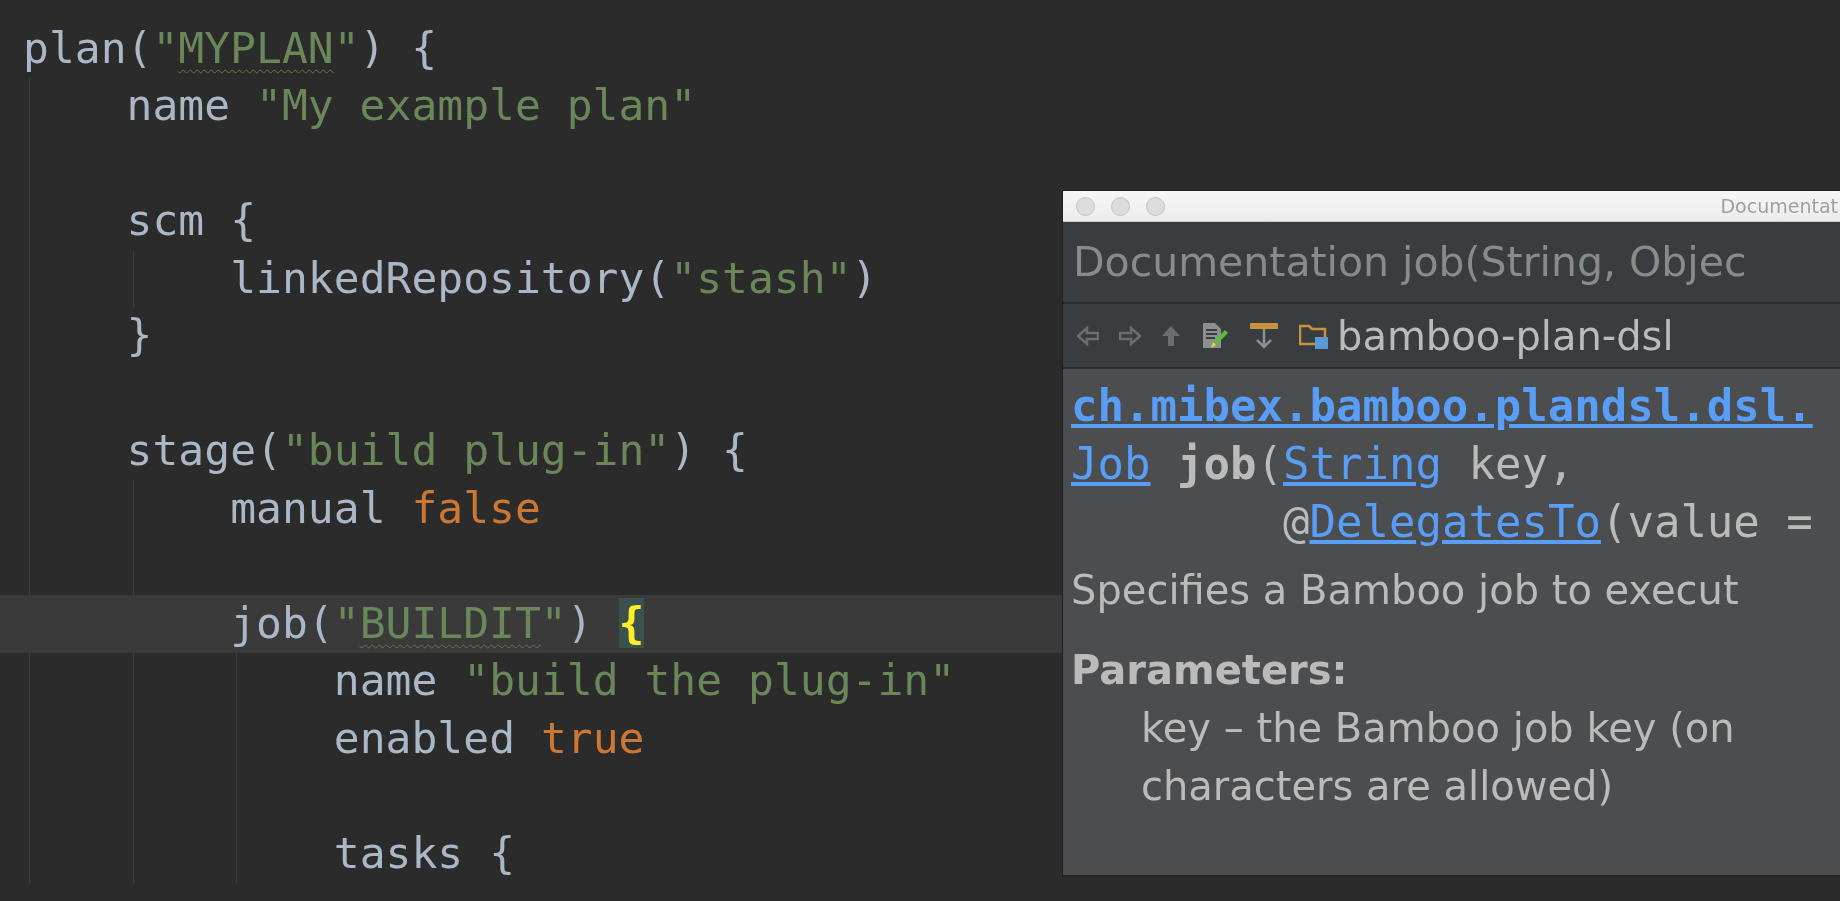 The width and height of the screenshot is (1840, 901). I want to click on code-line: enabled true, so click(489, 738).